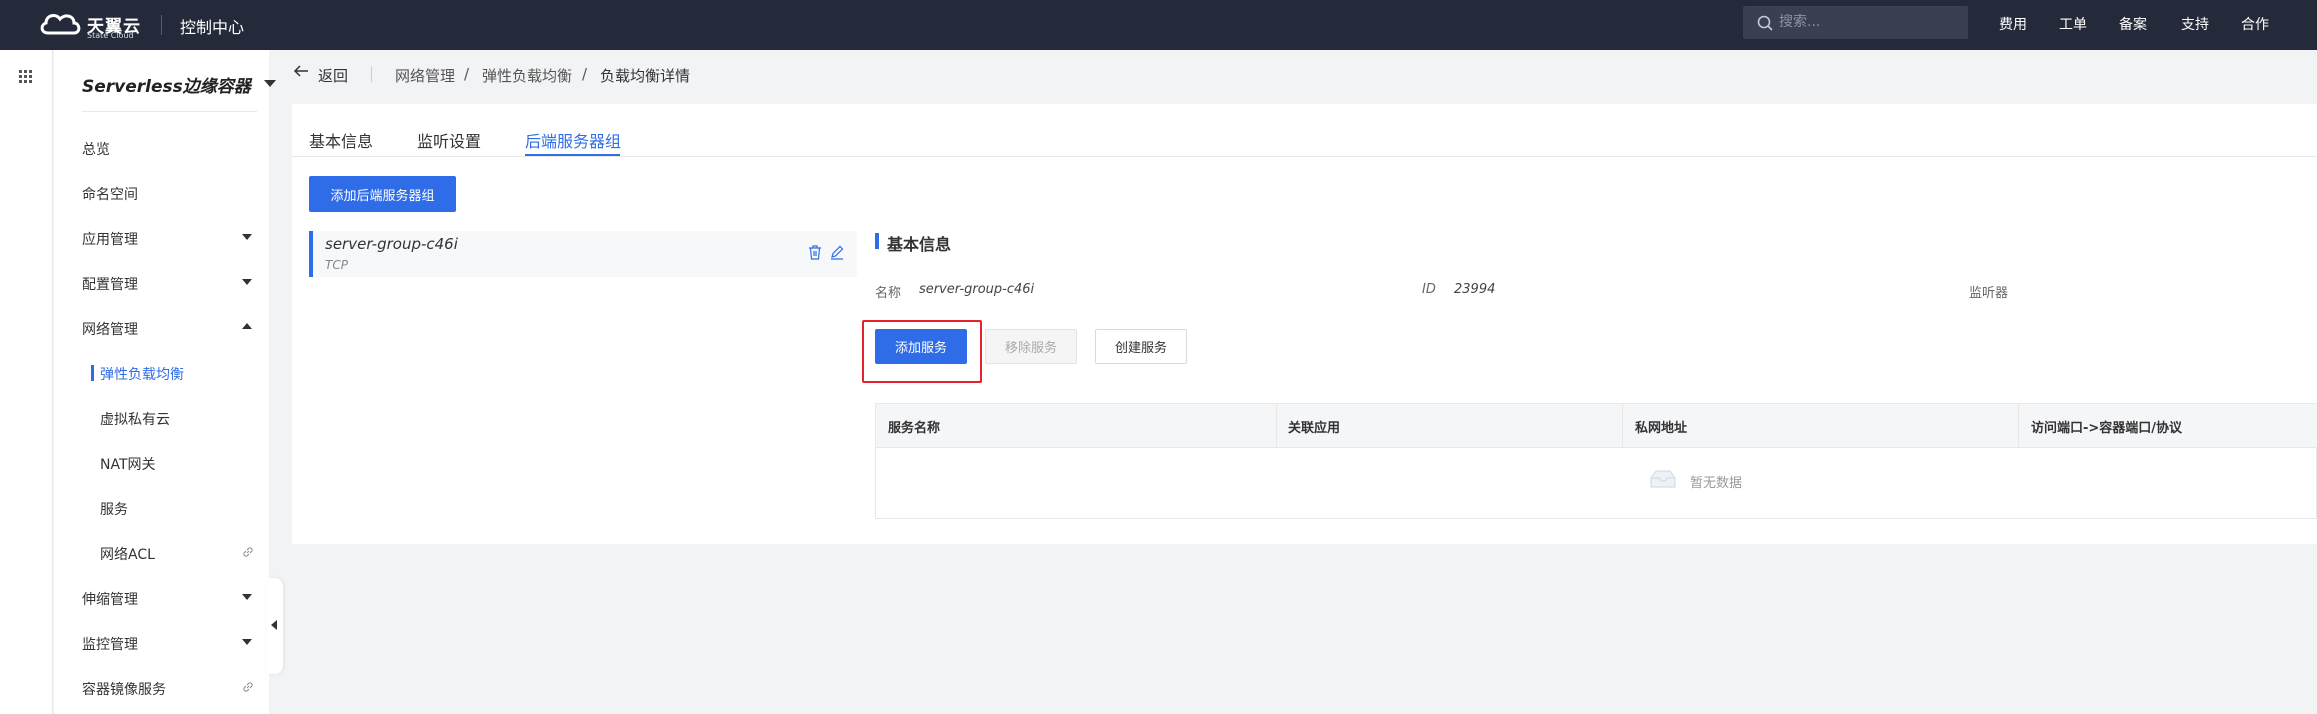 This screenshot has width=2317, height=714. I want to click on top-bar: 天翼云 State Cloud 控制中心 费用 工单 备案 支持 合作, so click(1158, 25).